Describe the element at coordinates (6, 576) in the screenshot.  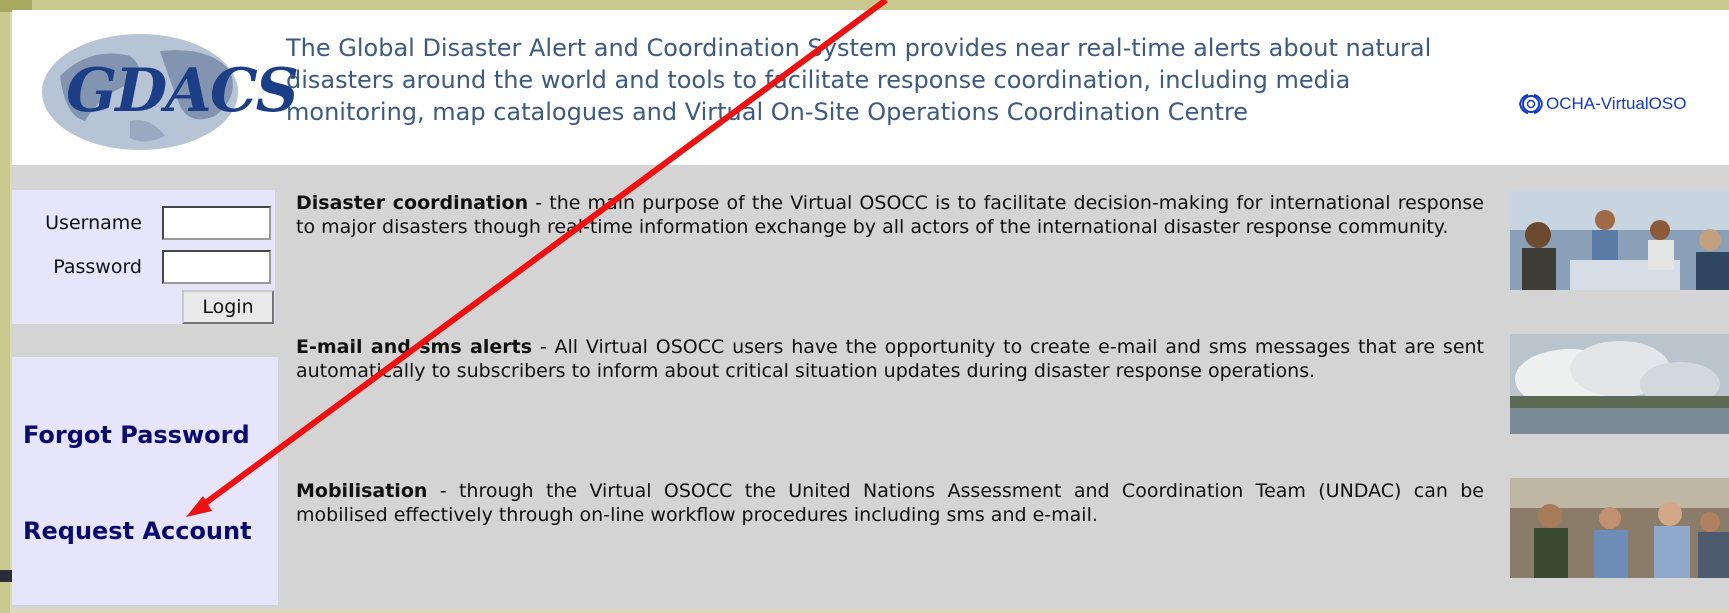
I see `slide-bottom-mark` at that location.